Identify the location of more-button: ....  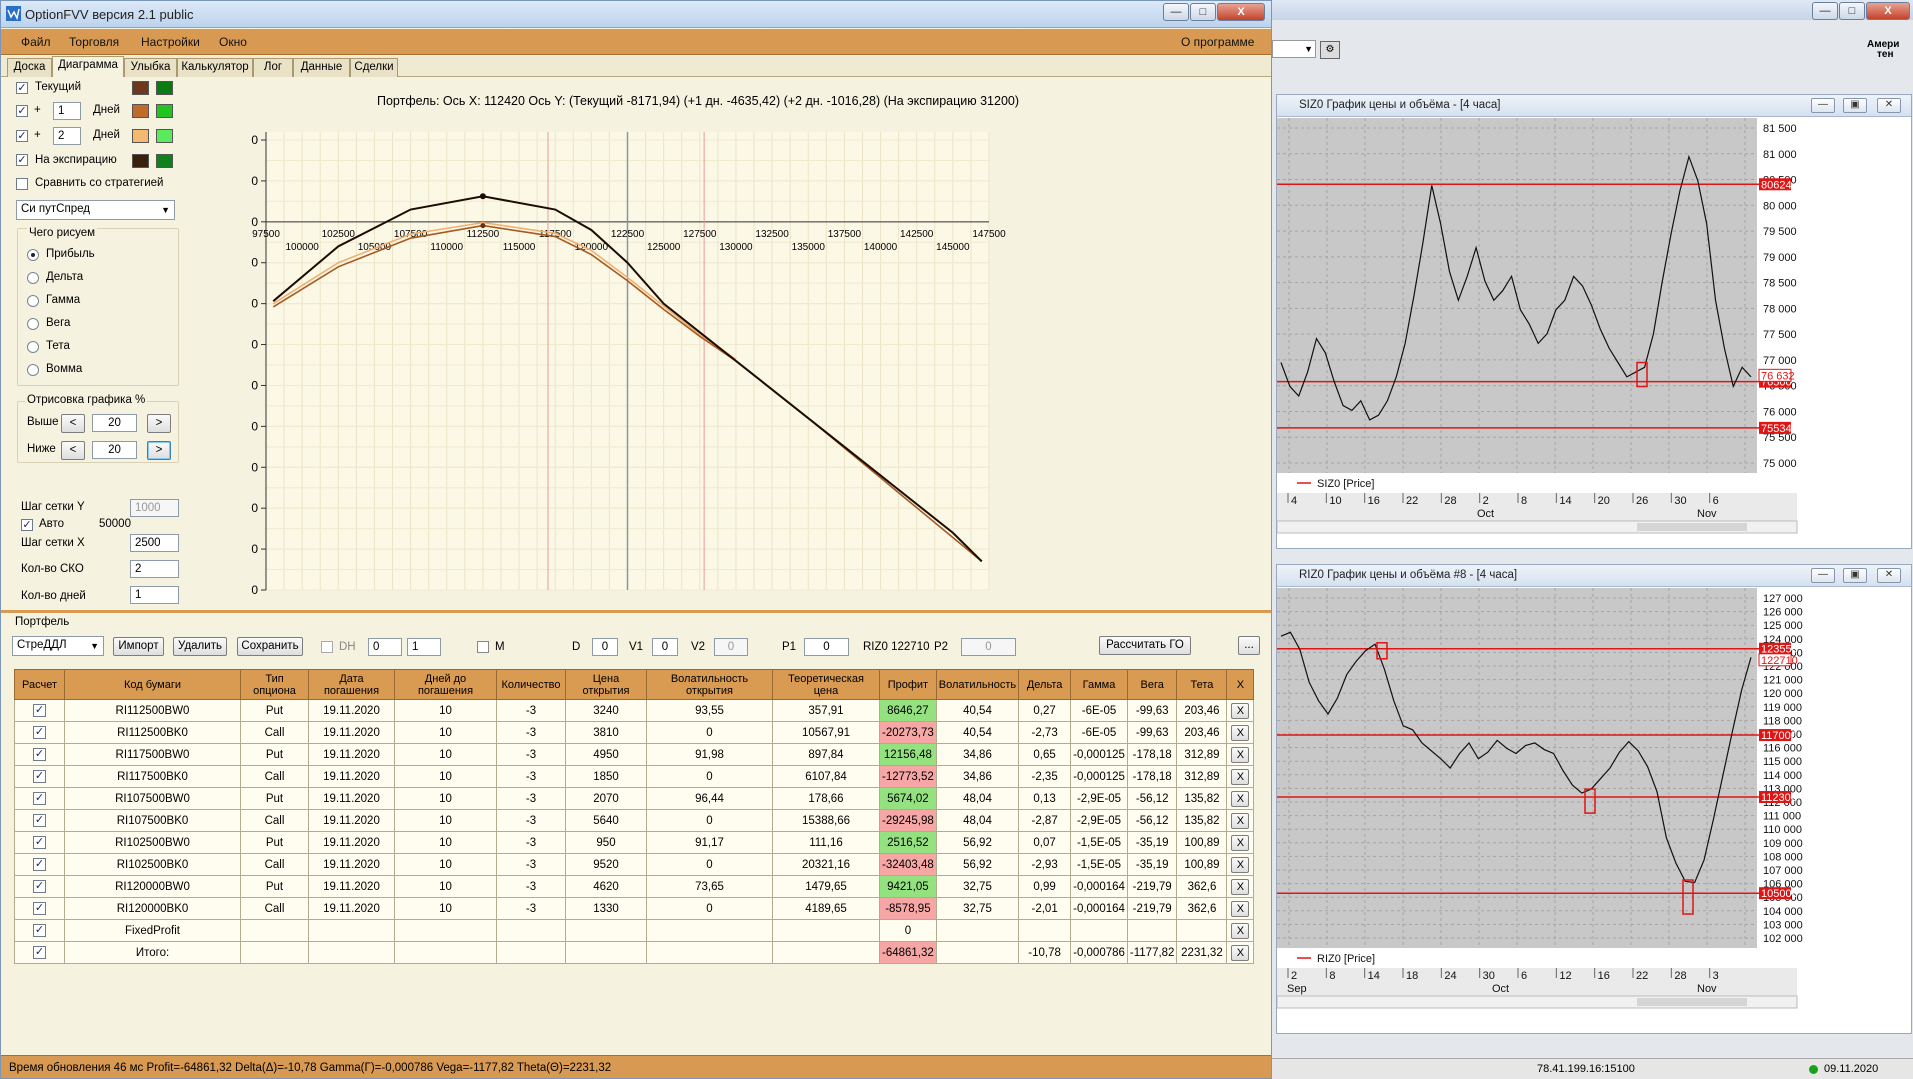
(1249, 645).